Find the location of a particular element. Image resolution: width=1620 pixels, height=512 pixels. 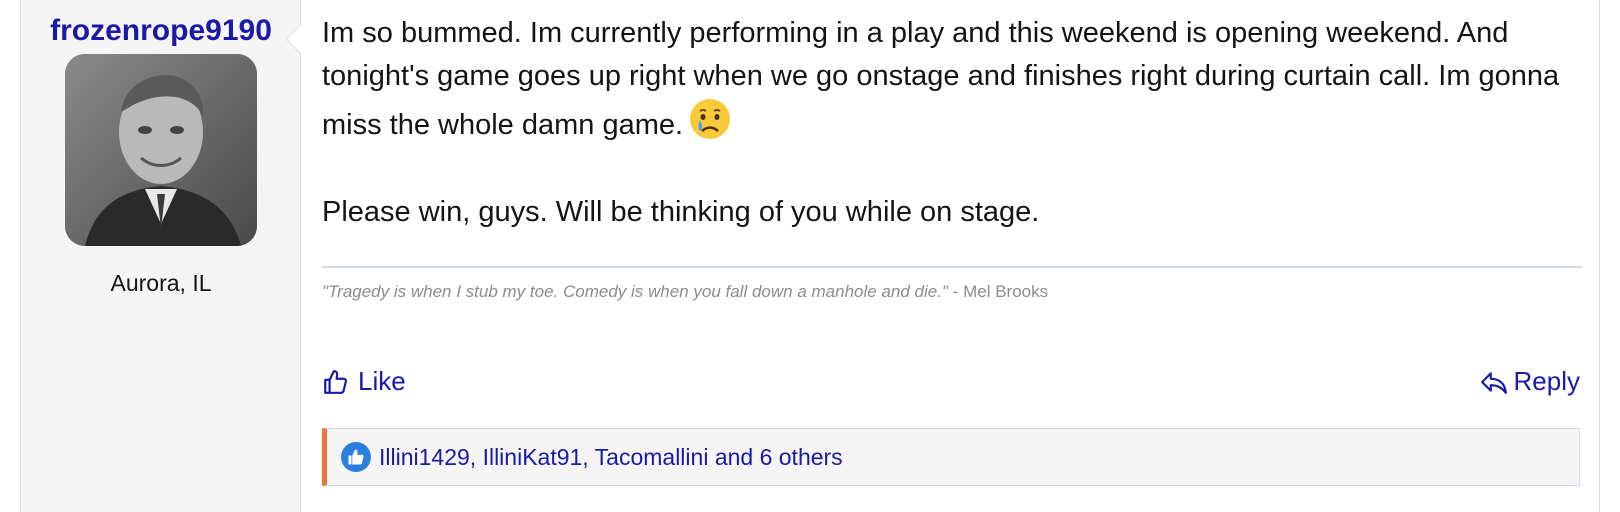

signature-attribution: - Mel Brooks is located at coordinates (998, 291).